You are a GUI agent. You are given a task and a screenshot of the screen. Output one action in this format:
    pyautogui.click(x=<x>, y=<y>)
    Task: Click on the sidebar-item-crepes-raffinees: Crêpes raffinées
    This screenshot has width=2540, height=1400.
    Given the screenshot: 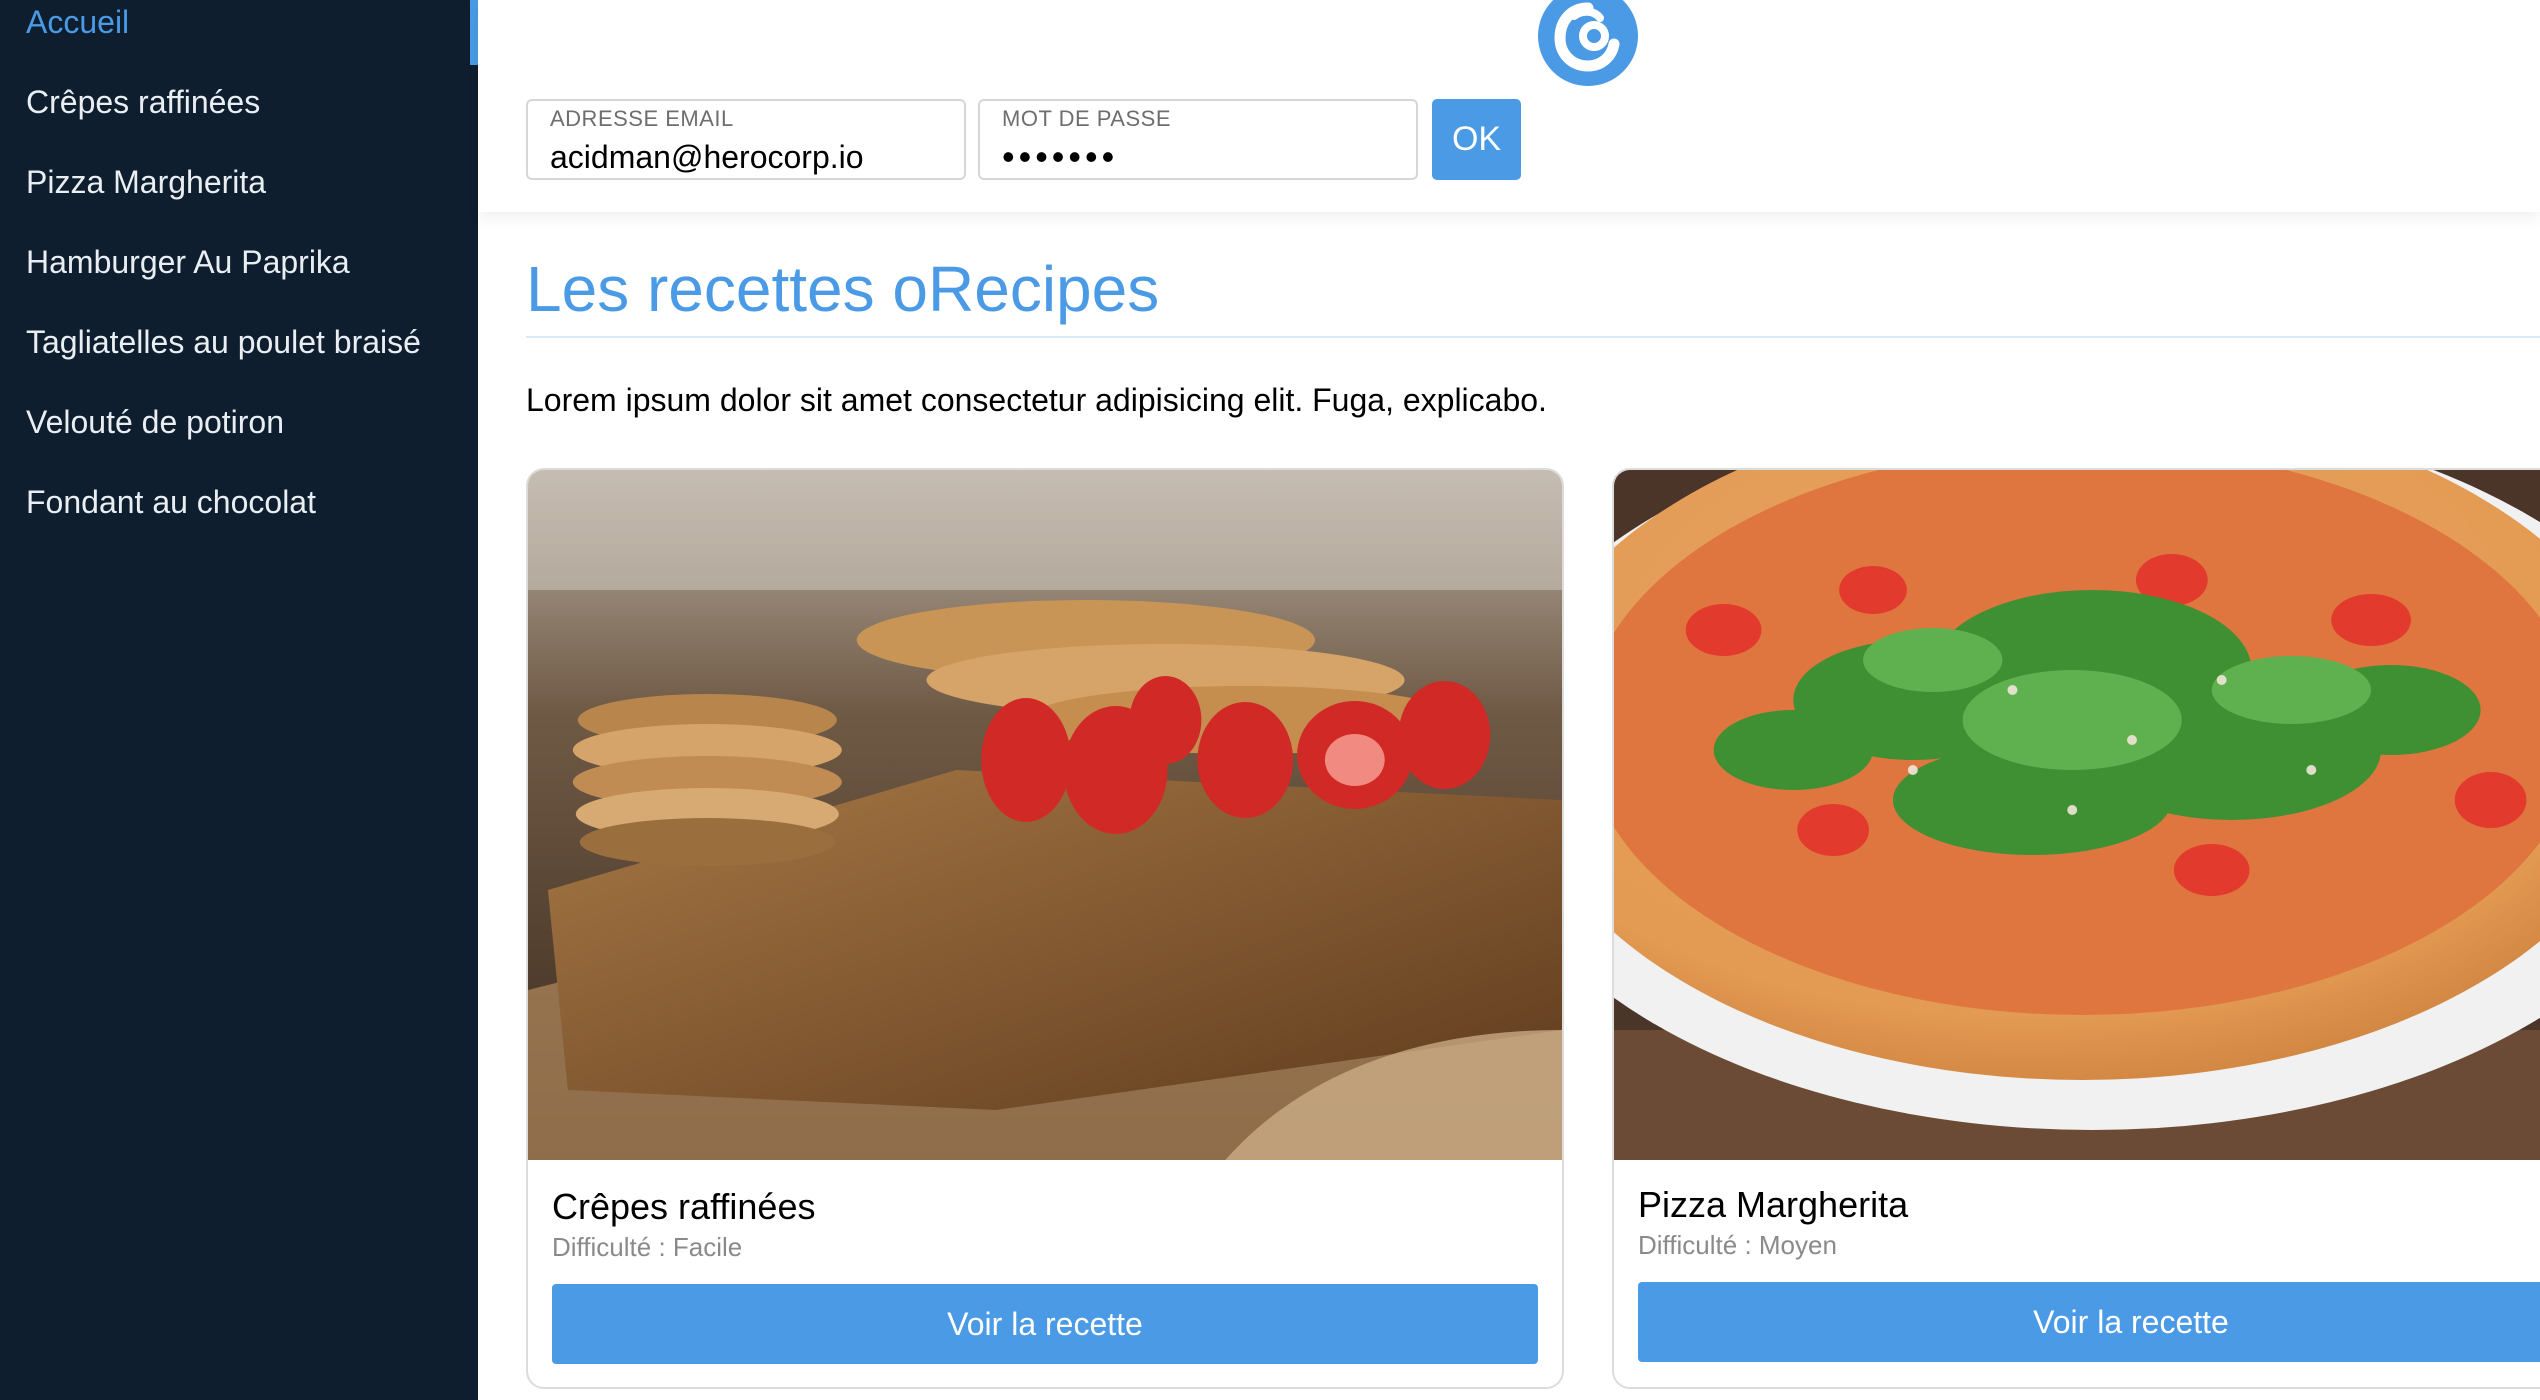 What is the action you would take?
    pyautogui.click(x=143, y=102)
    